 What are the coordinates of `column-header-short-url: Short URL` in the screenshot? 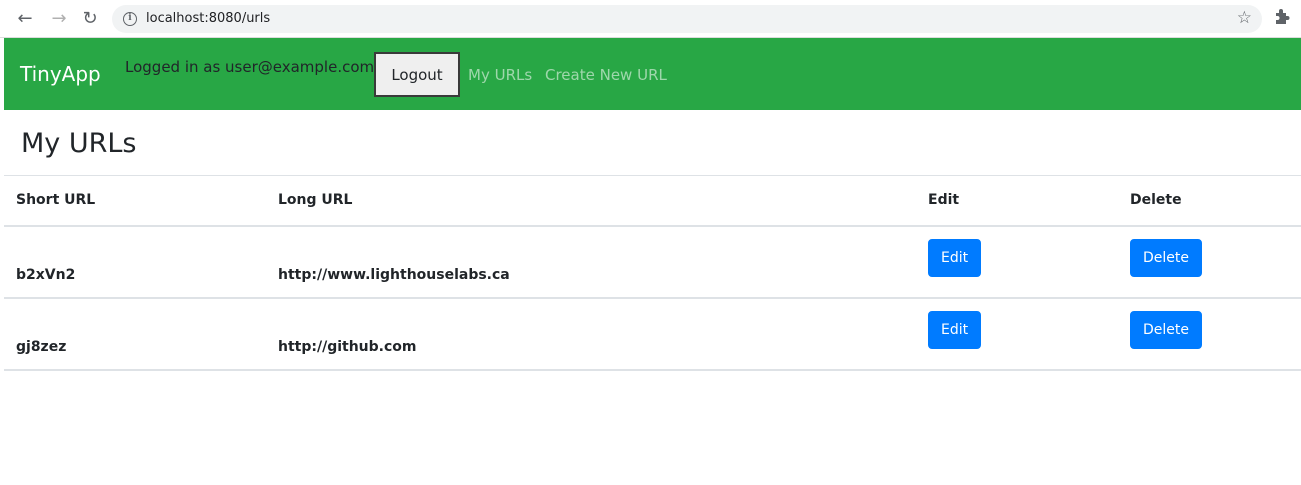 It's located at (135, 201).